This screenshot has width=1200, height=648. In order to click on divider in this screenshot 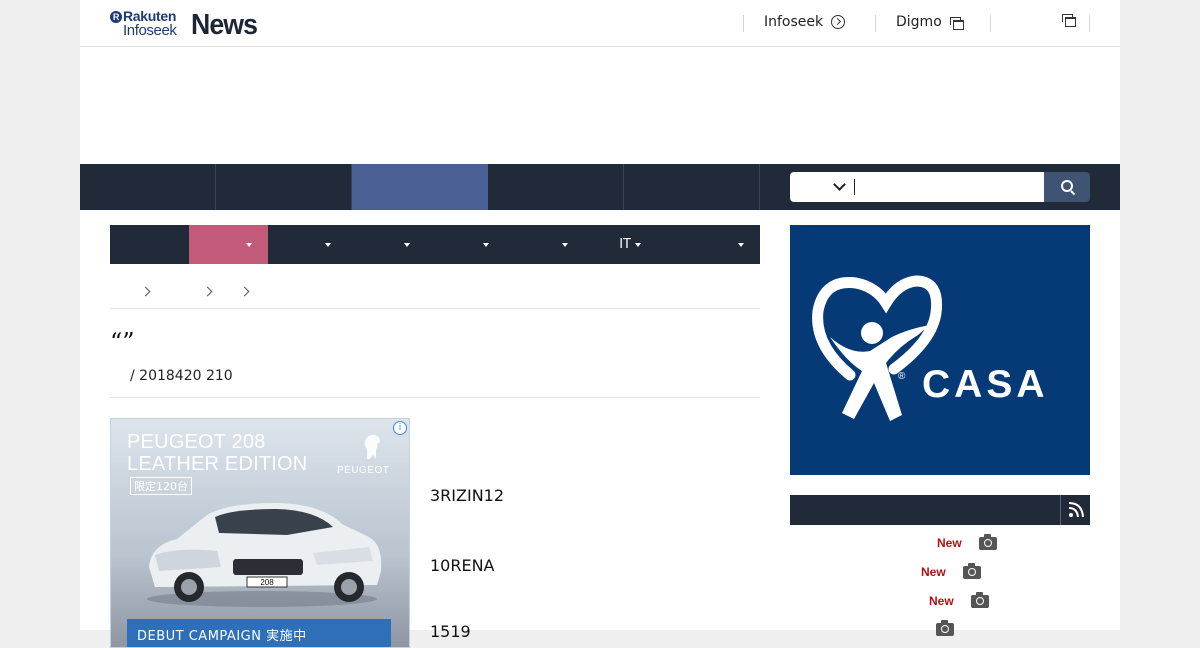, I will do `click(435, 397)`.